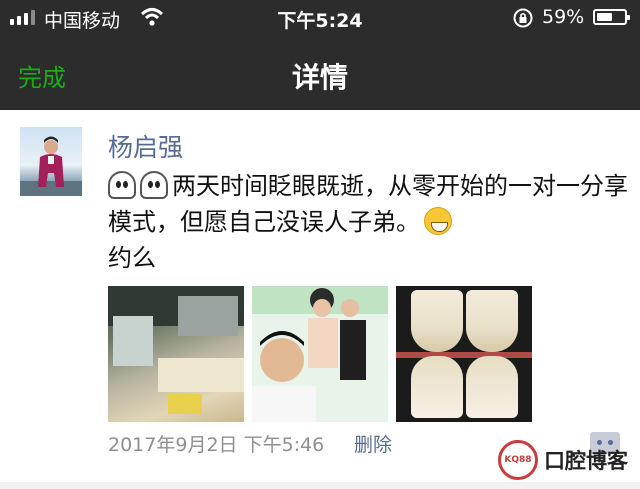 The image size is (640, 489). What do you see at coordinates (320, 354) in the screenshot?
I see `group-selfie-photo` at bounding box center [320, 354].